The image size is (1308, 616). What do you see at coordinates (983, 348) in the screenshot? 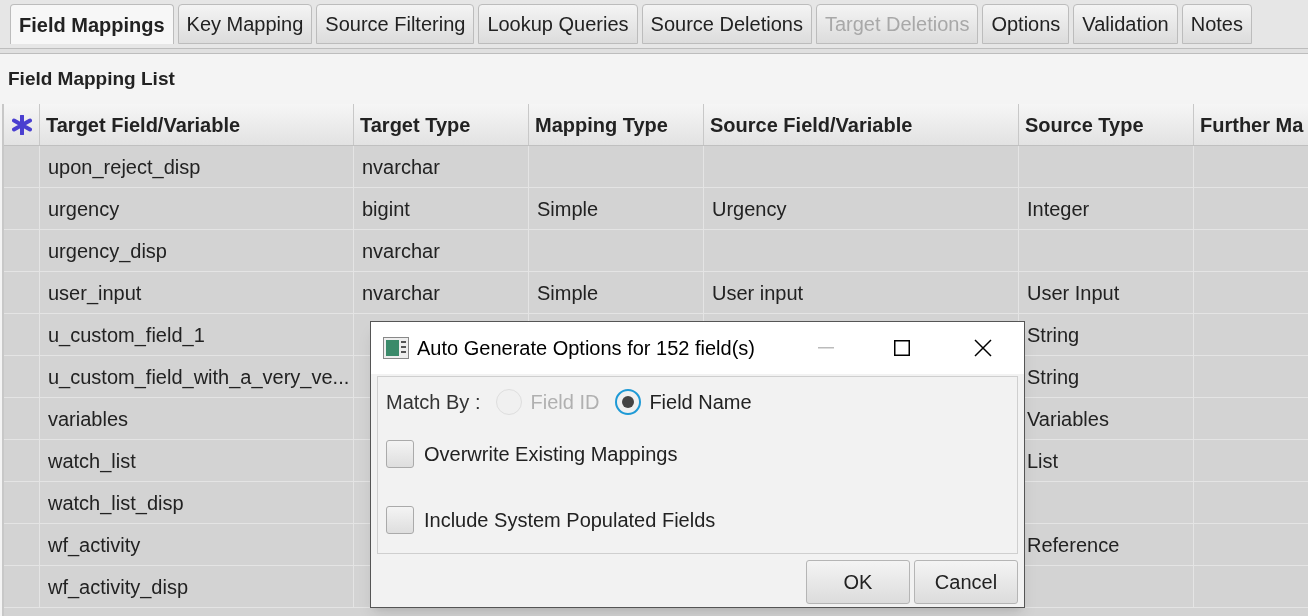
I see `close-icon` at bounding box center [983, 348].